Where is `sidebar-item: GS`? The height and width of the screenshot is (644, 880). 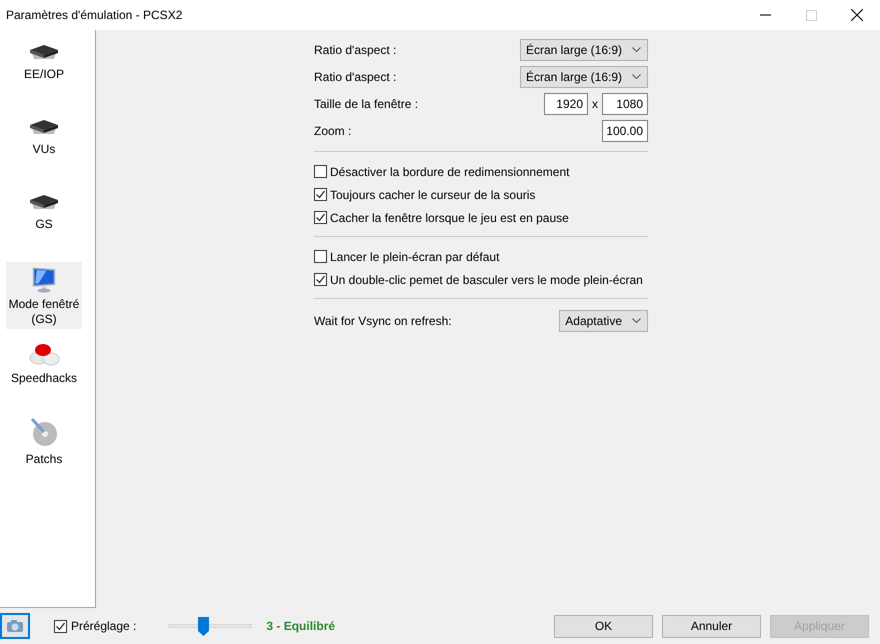
sidebar-item: GS is located at coordinates (44, 220).